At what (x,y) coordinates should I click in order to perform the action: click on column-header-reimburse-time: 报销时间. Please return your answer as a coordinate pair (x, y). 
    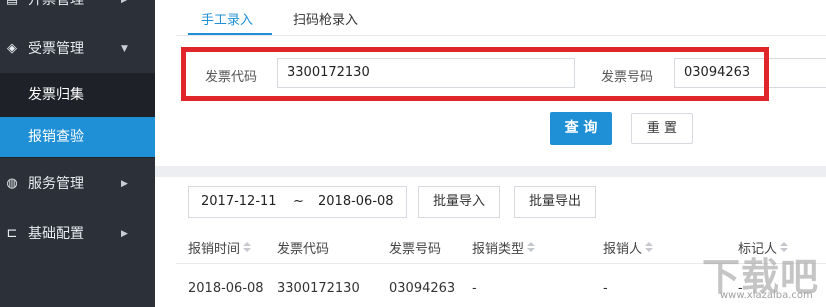
    Looking at the image, I should click on (220, 247).